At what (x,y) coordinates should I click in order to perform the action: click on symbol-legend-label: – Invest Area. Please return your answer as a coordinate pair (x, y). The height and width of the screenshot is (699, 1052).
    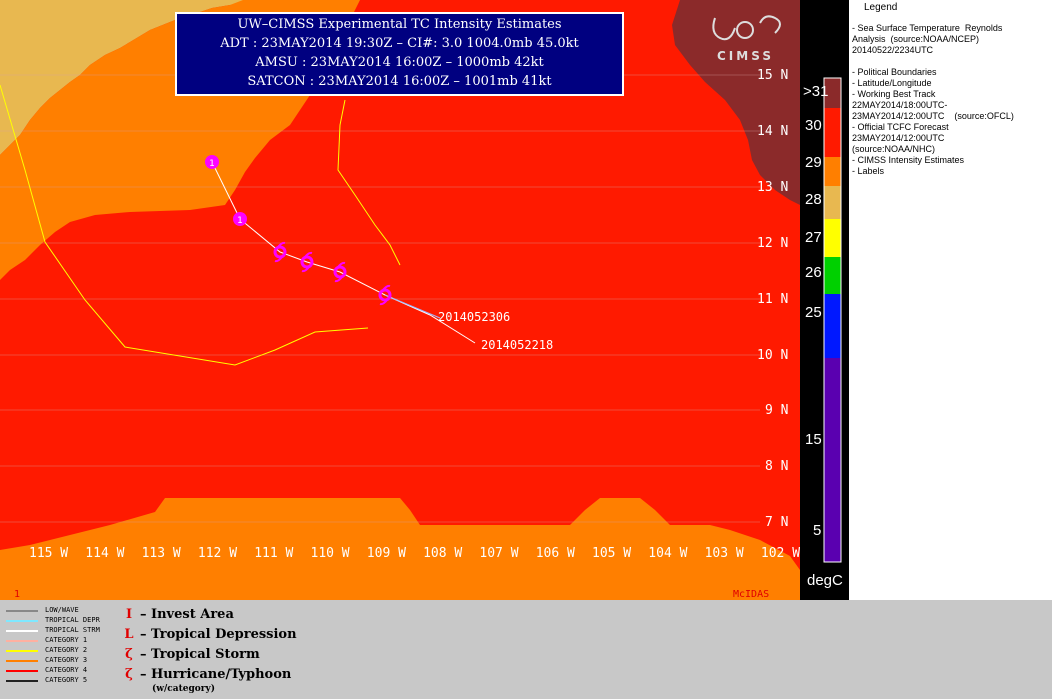
    Looking at the image, I should click on (187, 614).